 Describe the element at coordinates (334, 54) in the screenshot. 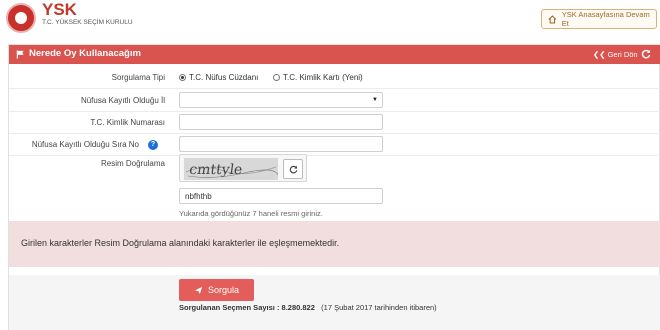

I see `panel-header: Nerede Oy Kullanacağım ❮❮ Geri Dön` at that location.